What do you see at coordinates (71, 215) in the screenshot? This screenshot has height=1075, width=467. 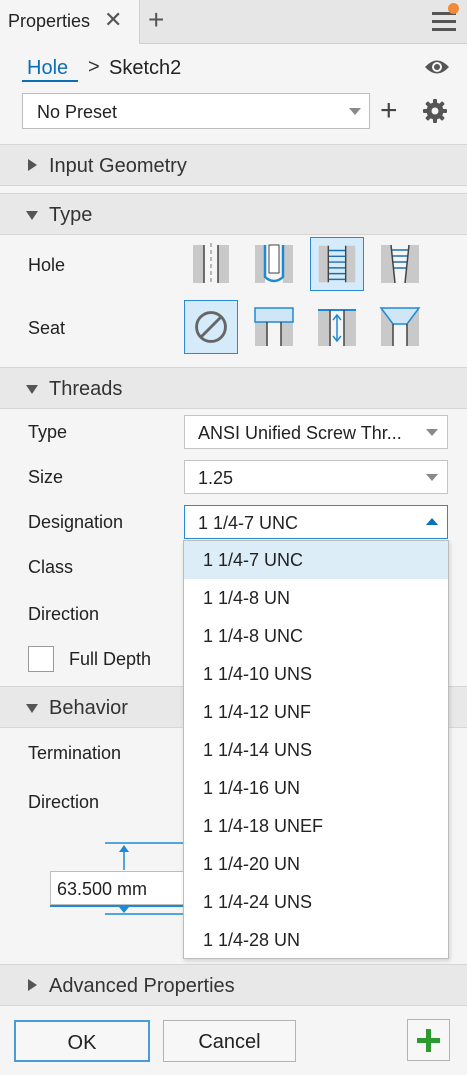 I see `section-title: Type` at bounding box center [71, 215].